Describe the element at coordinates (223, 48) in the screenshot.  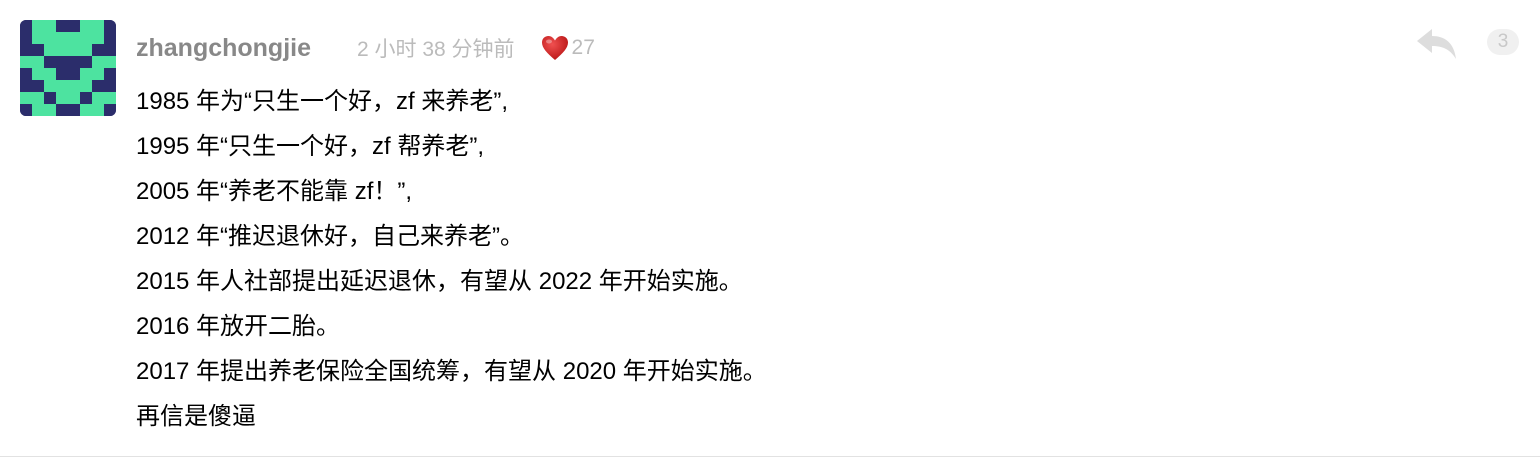
I see `username-link: zhangchongjie` at that location.